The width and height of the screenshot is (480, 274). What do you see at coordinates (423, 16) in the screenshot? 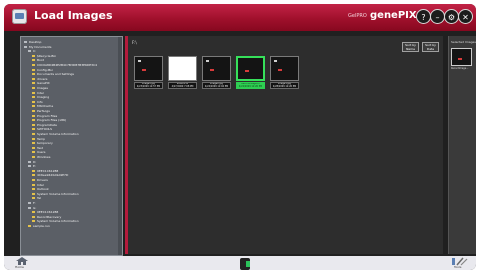
I see `help-button: ?` at bounding box center [423, 16].